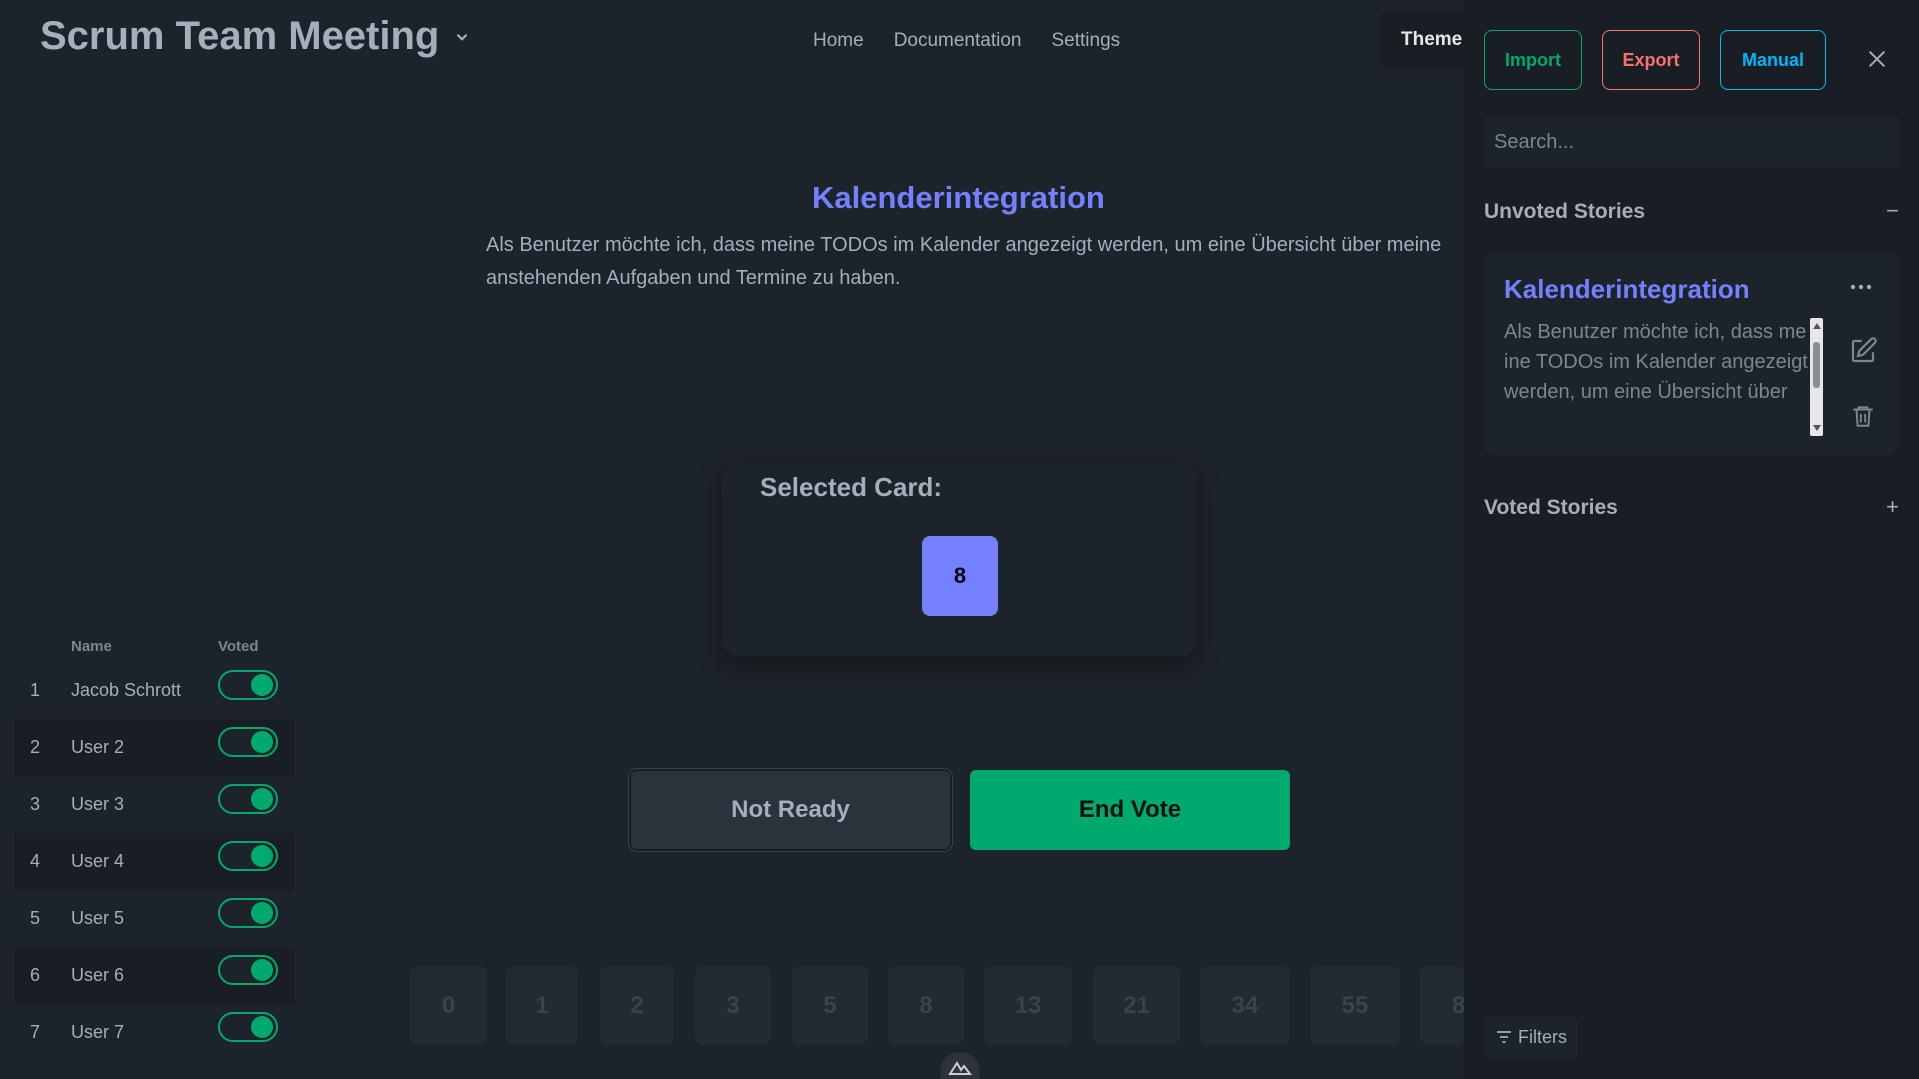 The height and width of the screenshot is (1079, 1919). Describe the element at coordinates (1533, 60) in the screenshot. I see `import-button: Import` at that location.